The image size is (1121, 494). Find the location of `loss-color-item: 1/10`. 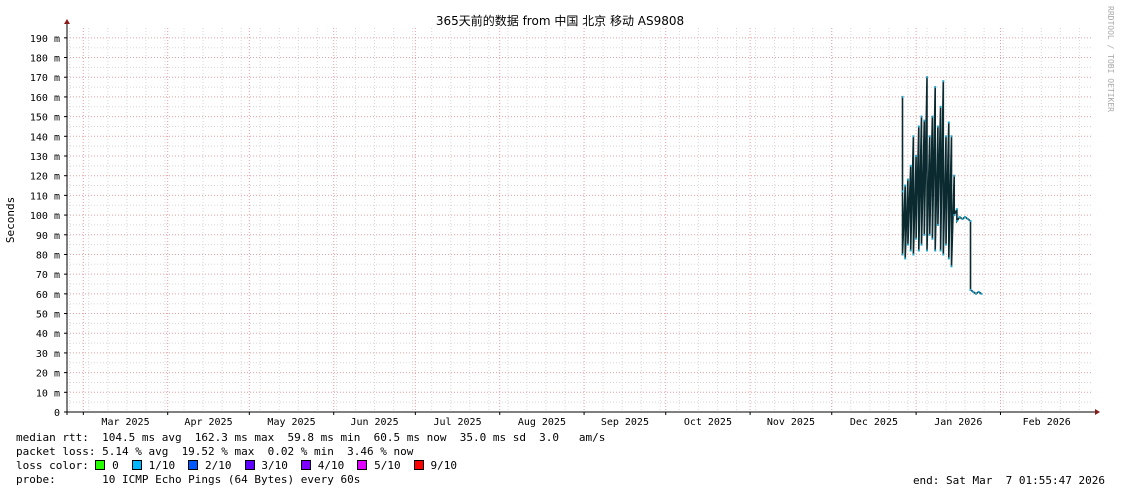

loss-color-item: 1/10 is located at coordinates (153, 465).